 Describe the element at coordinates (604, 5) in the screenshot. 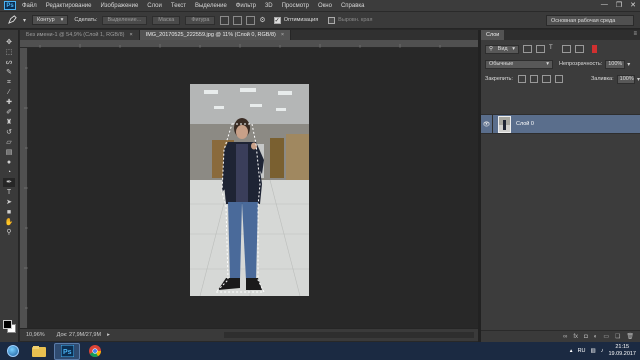

I see `minimize-button: —` at that location.